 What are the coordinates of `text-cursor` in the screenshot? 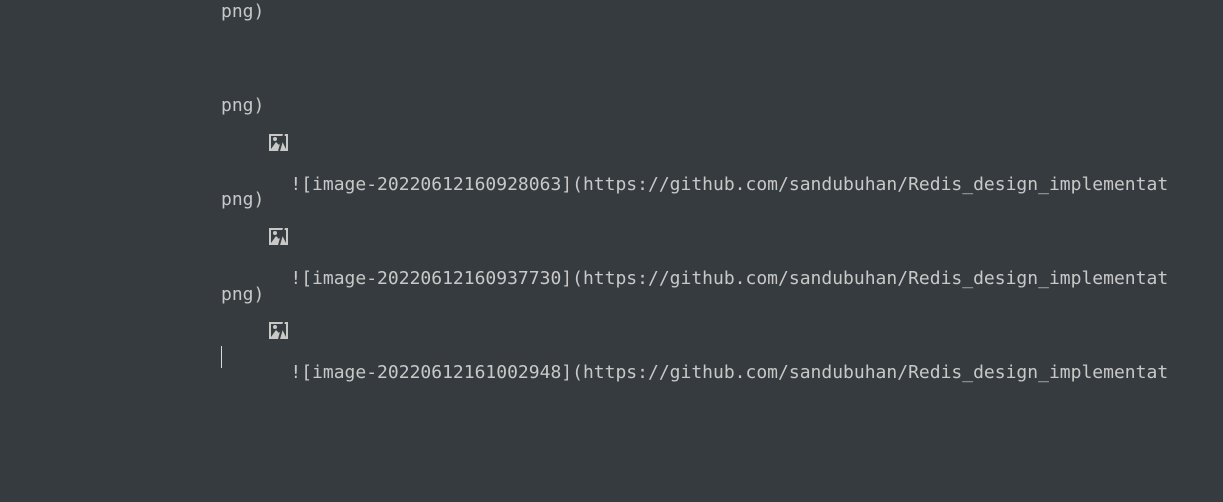 It's located at (221, 357).